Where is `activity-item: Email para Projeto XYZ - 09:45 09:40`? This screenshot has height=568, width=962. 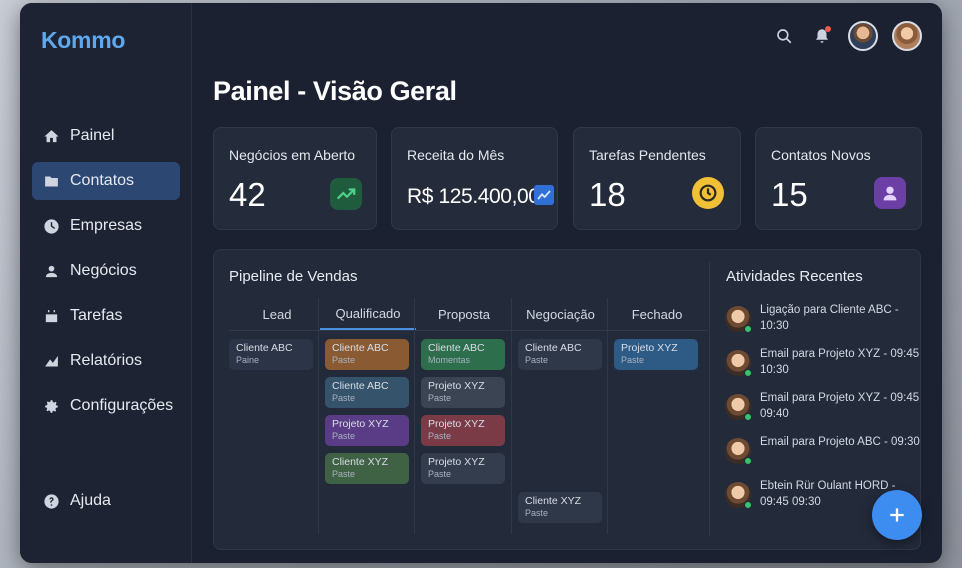
activity-item: Email para Projeto XYZ - 09:45 09:40 is located at coordinates (822, 407).